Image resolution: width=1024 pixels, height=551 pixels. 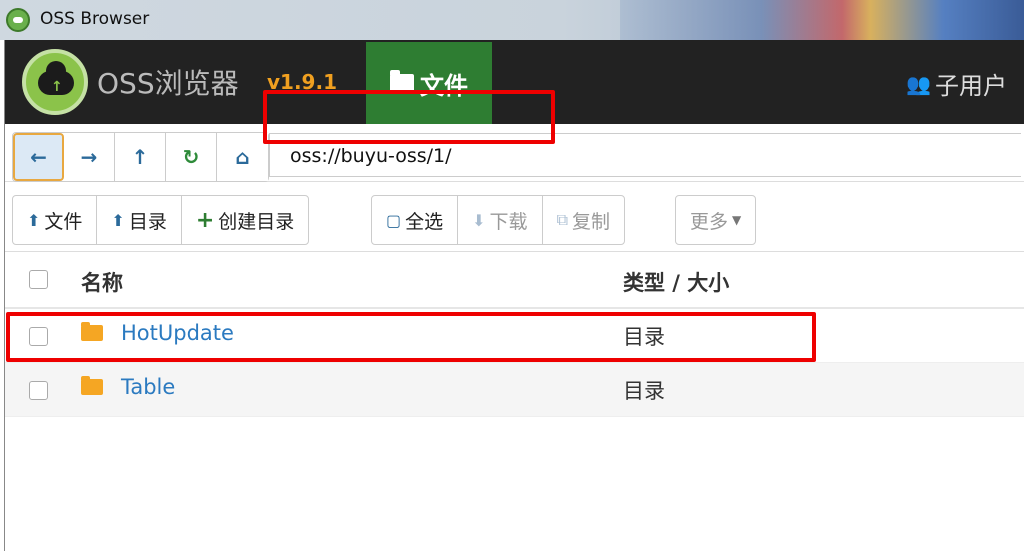 What do you see at coordinates (822, 20) in the screenshot?
I see `titlebar-background-art` at bounding box center [822, 20].